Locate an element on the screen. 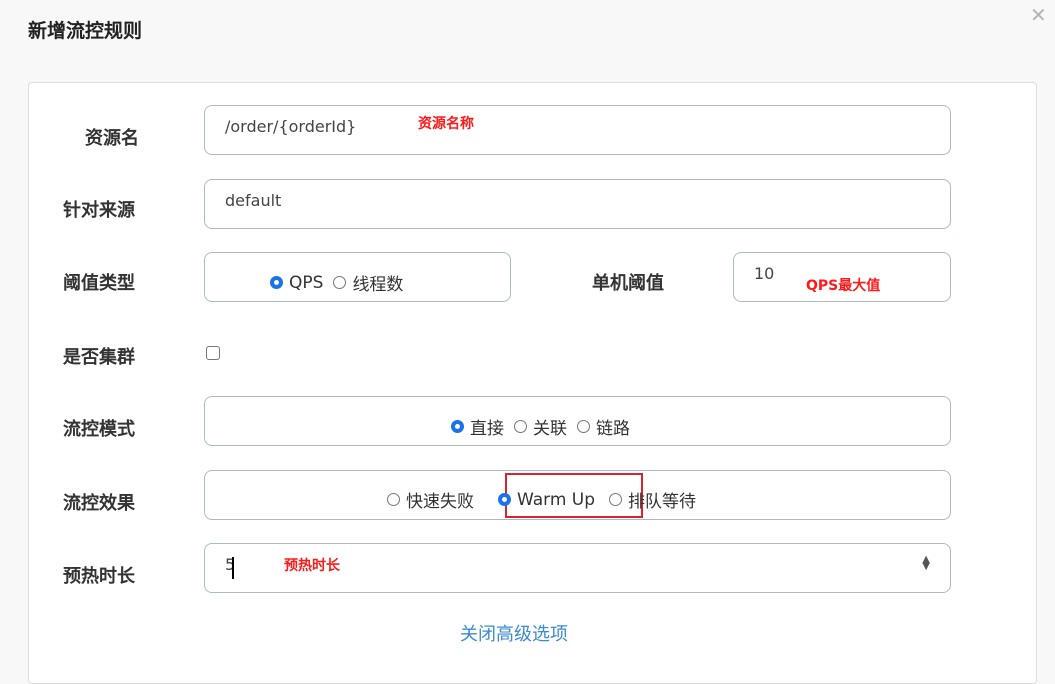 The image size is (1055, 684). resource-value: /order/{orderId} is located at coordinates (291, 126).